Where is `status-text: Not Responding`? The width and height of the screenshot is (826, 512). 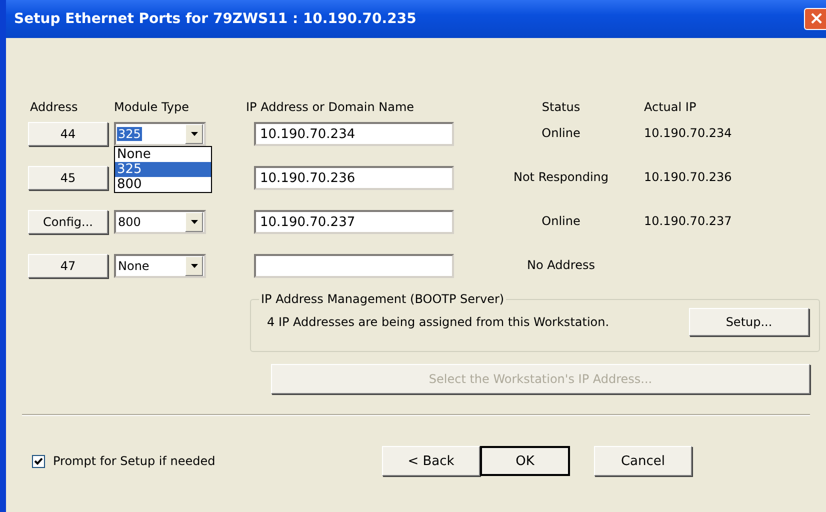 status-text: Not Responding is located at coordinates (560, 177).